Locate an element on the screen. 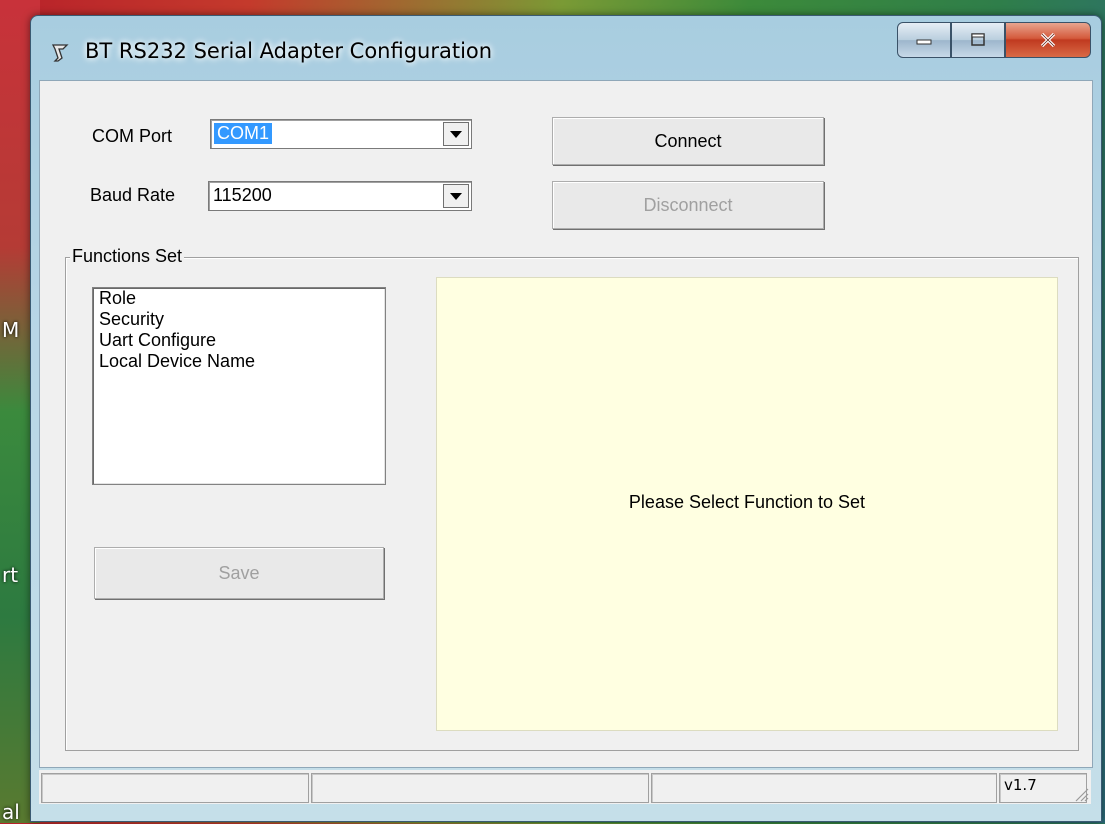  close-button is located at coordinates (1048, 40).